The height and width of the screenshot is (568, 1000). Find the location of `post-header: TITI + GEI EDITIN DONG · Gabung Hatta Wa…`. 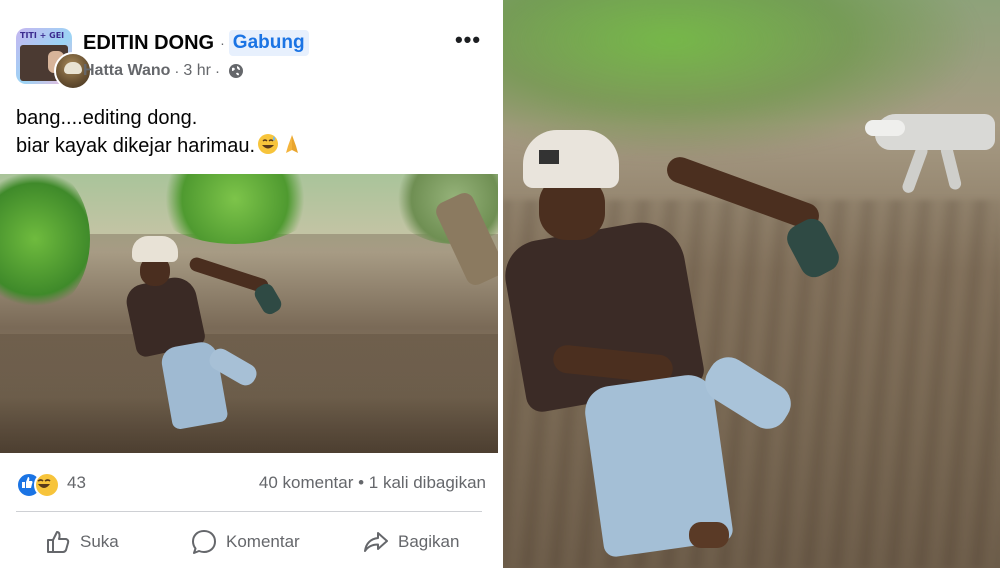

post-header: TITI + GEI EDITIN DONG · Gabung Hatta Wa… is located at coordinates (251, 59).